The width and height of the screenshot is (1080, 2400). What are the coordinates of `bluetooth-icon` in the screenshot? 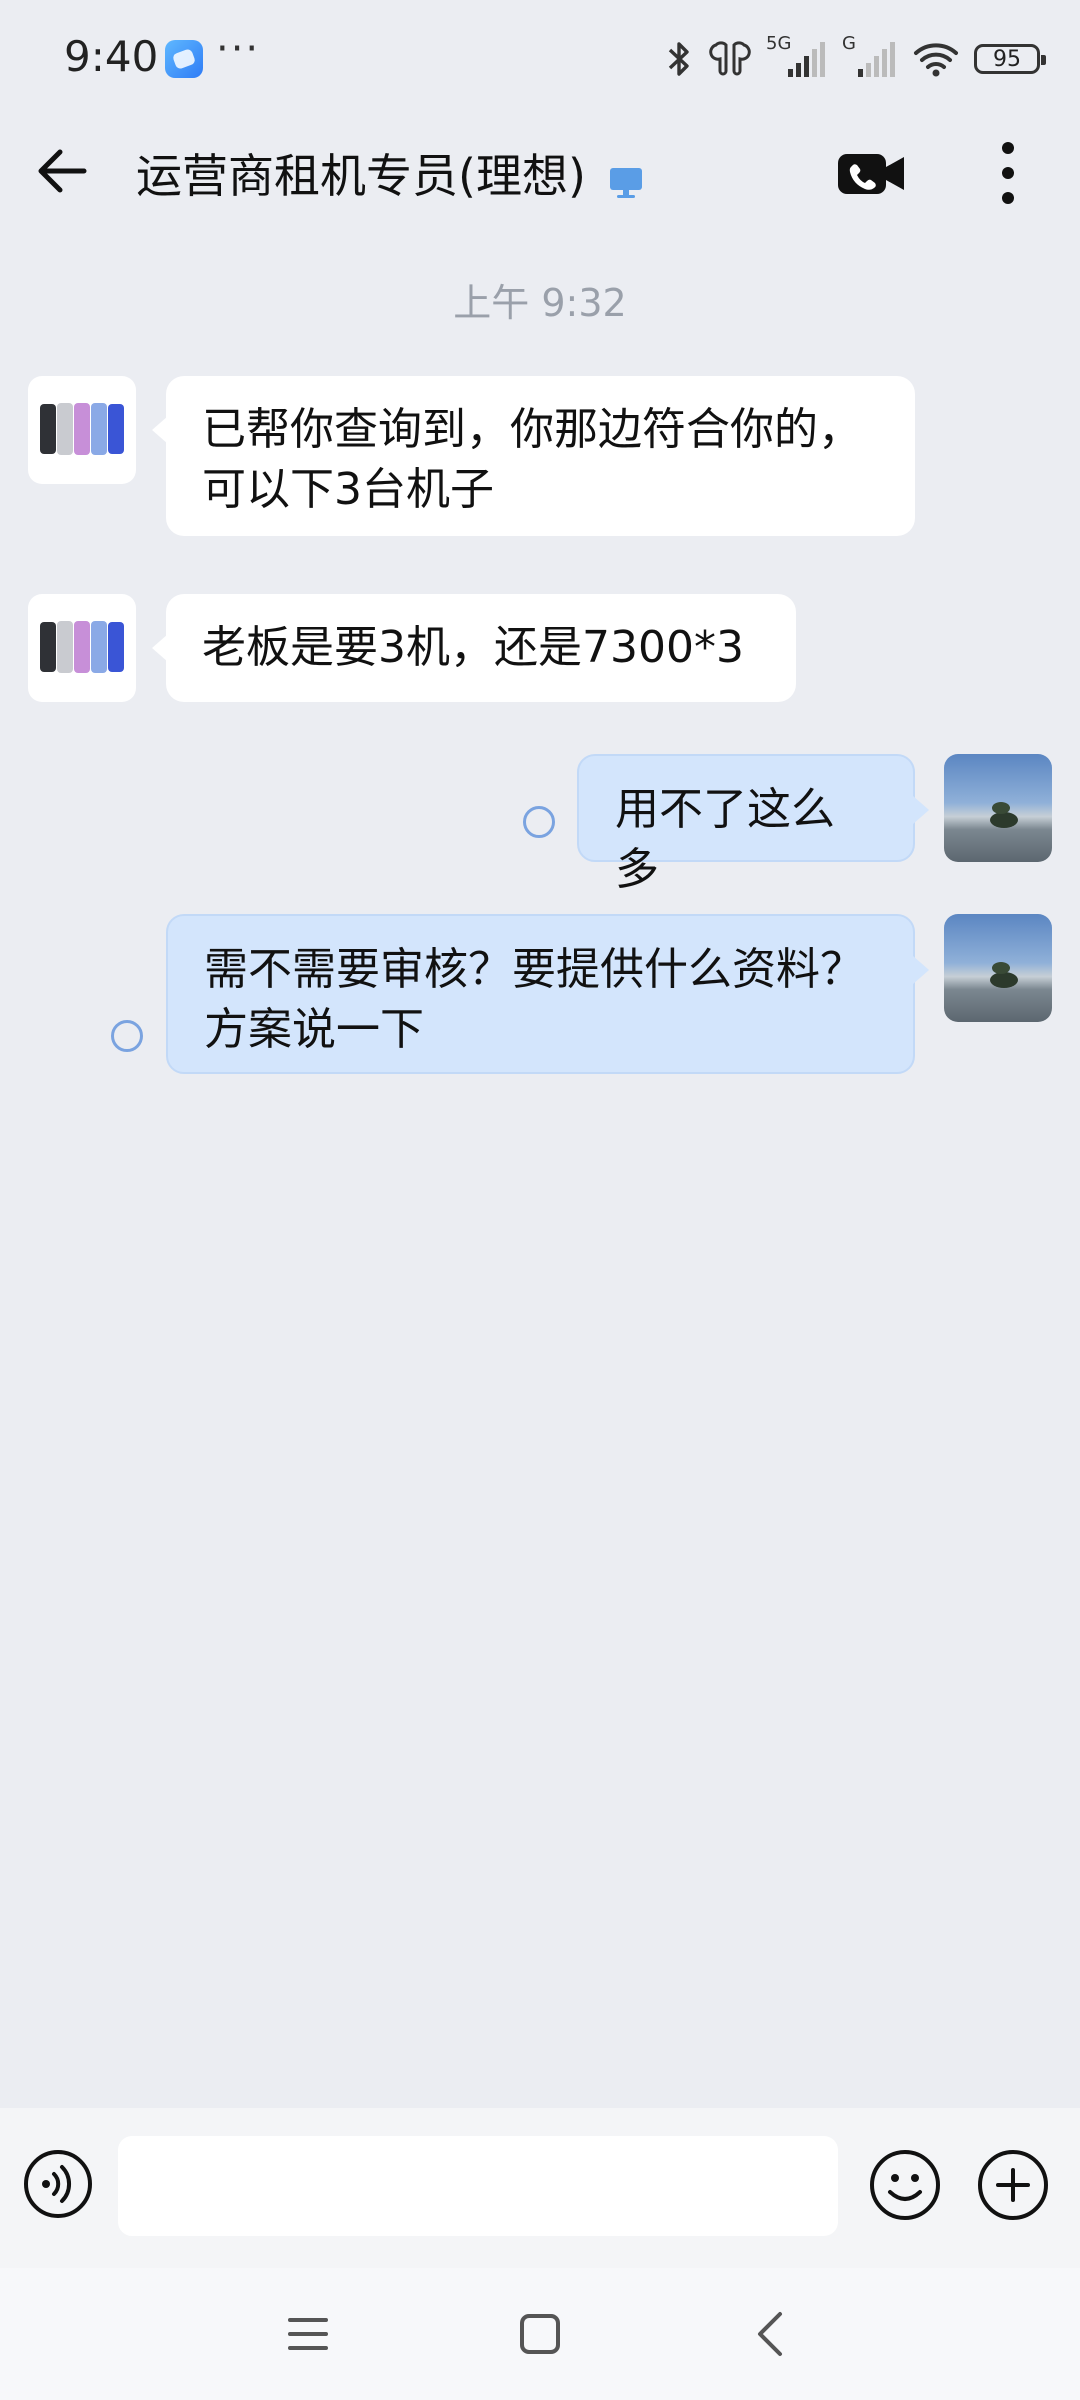 It's located at (678, 59).